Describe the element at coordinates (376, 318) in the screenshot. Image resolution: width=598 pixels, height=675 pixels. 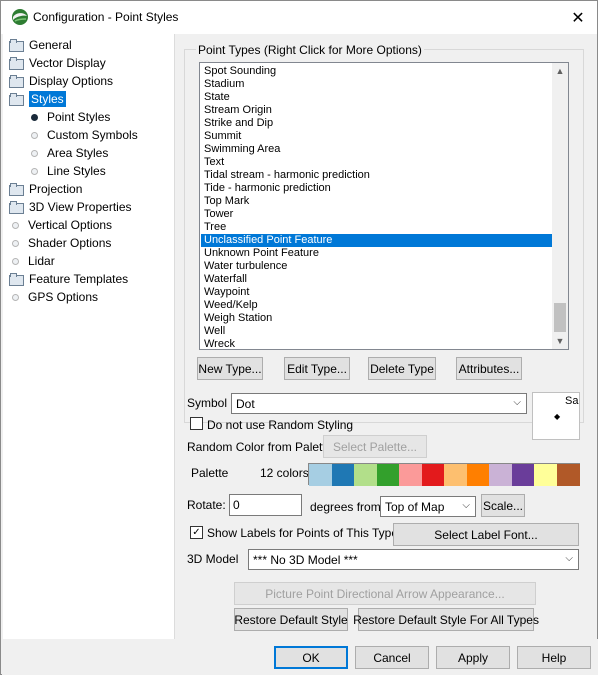
I see `list-item: Weigh Station` at that location.